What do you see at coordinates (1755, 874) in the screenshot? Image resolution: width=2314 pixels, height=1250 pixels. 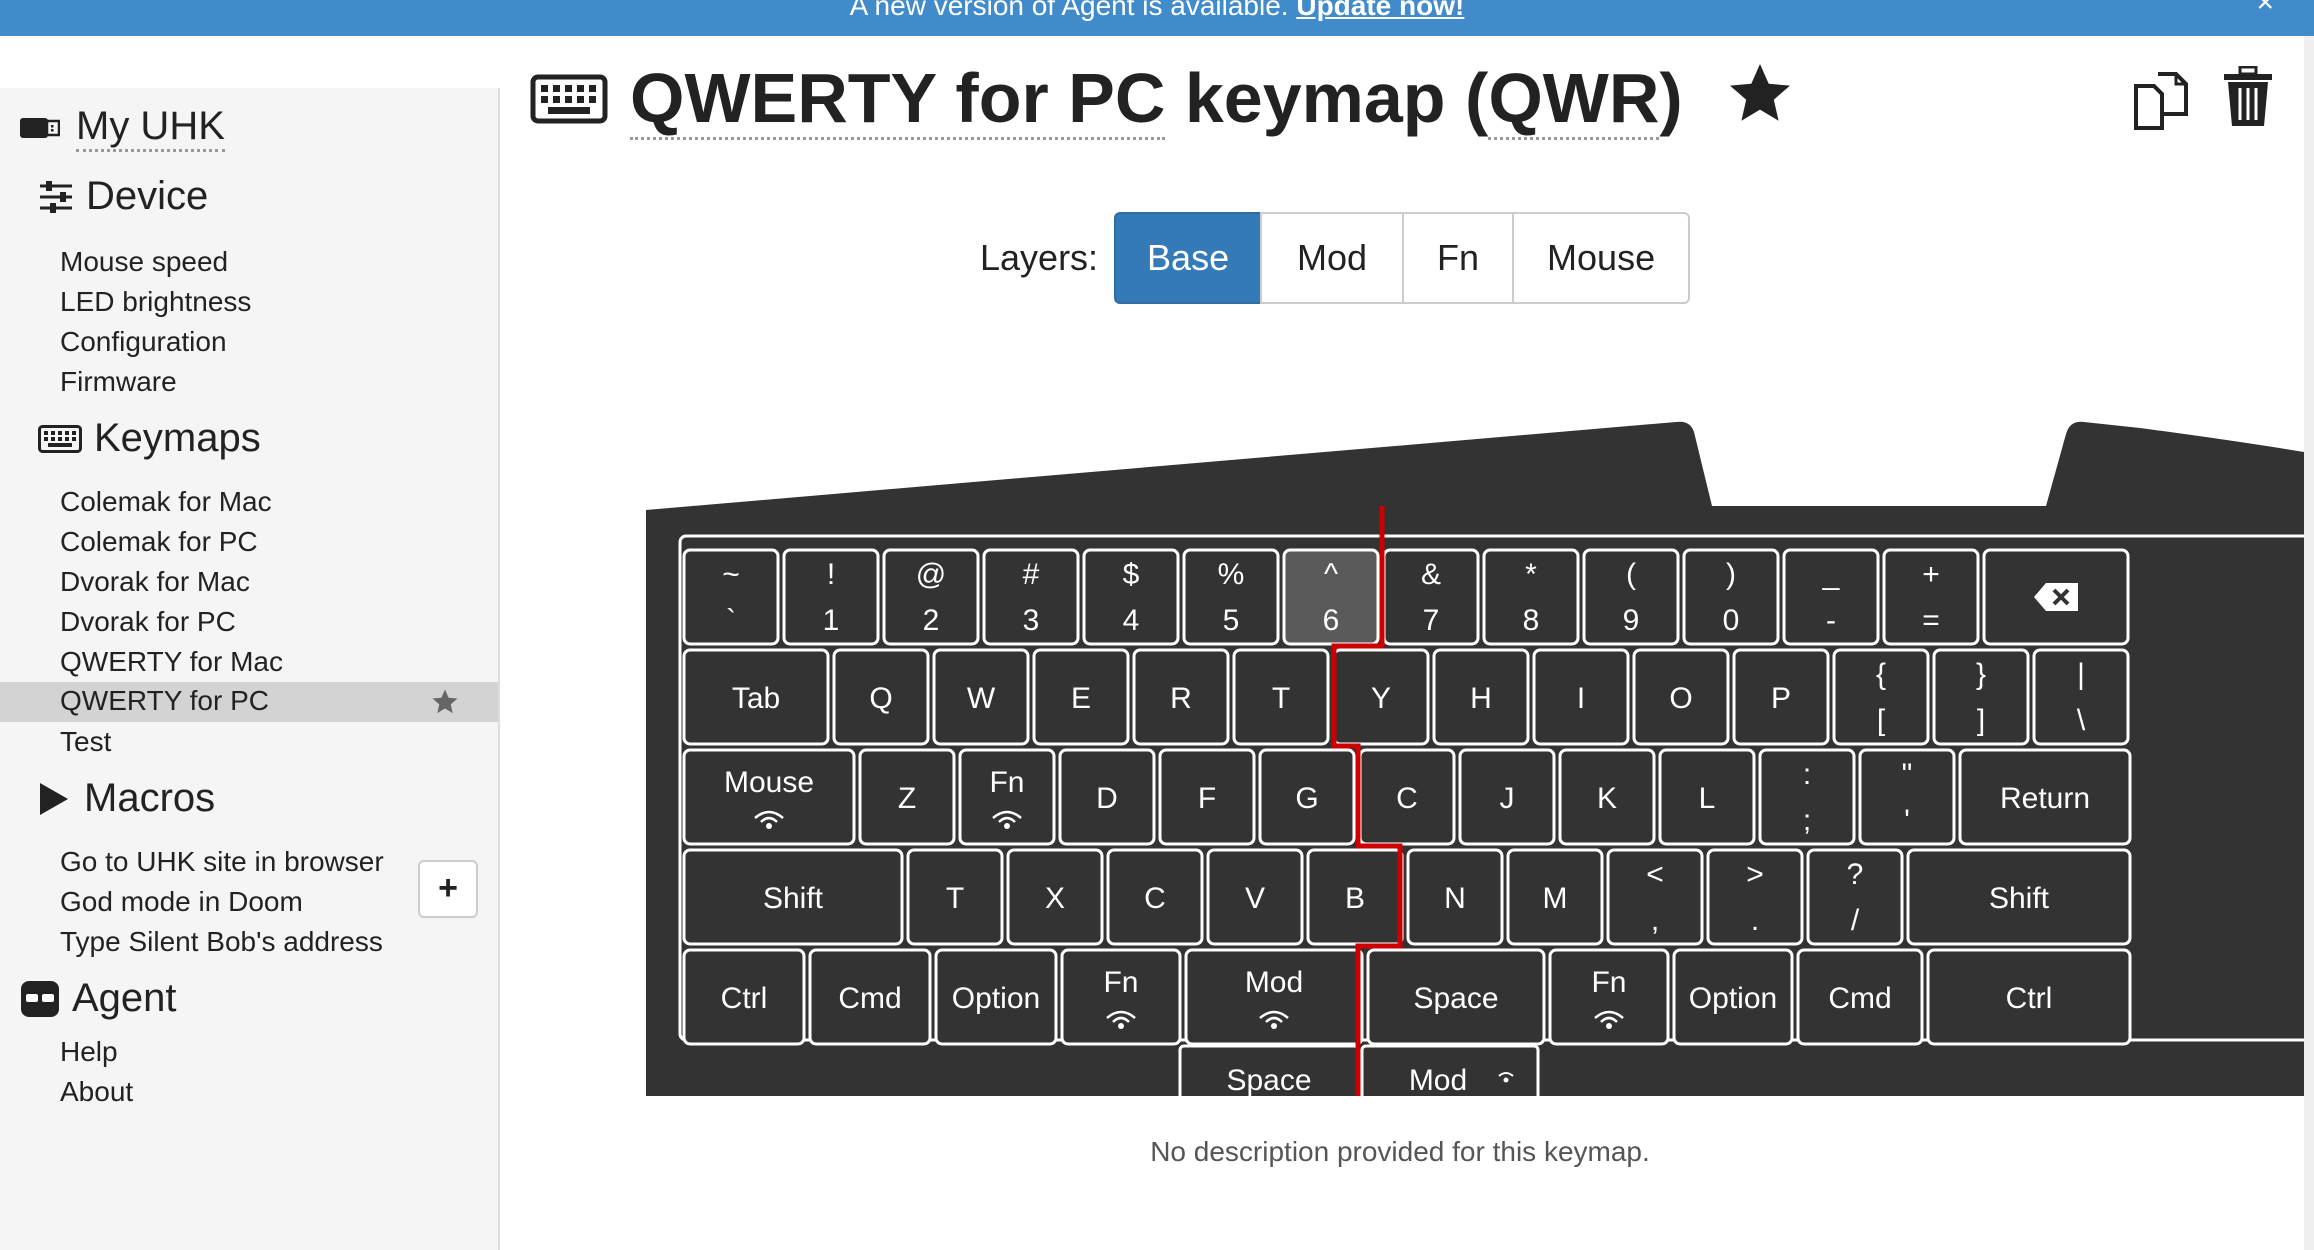 I see `key-shift-label: >` at bounding box center [1755, 874].